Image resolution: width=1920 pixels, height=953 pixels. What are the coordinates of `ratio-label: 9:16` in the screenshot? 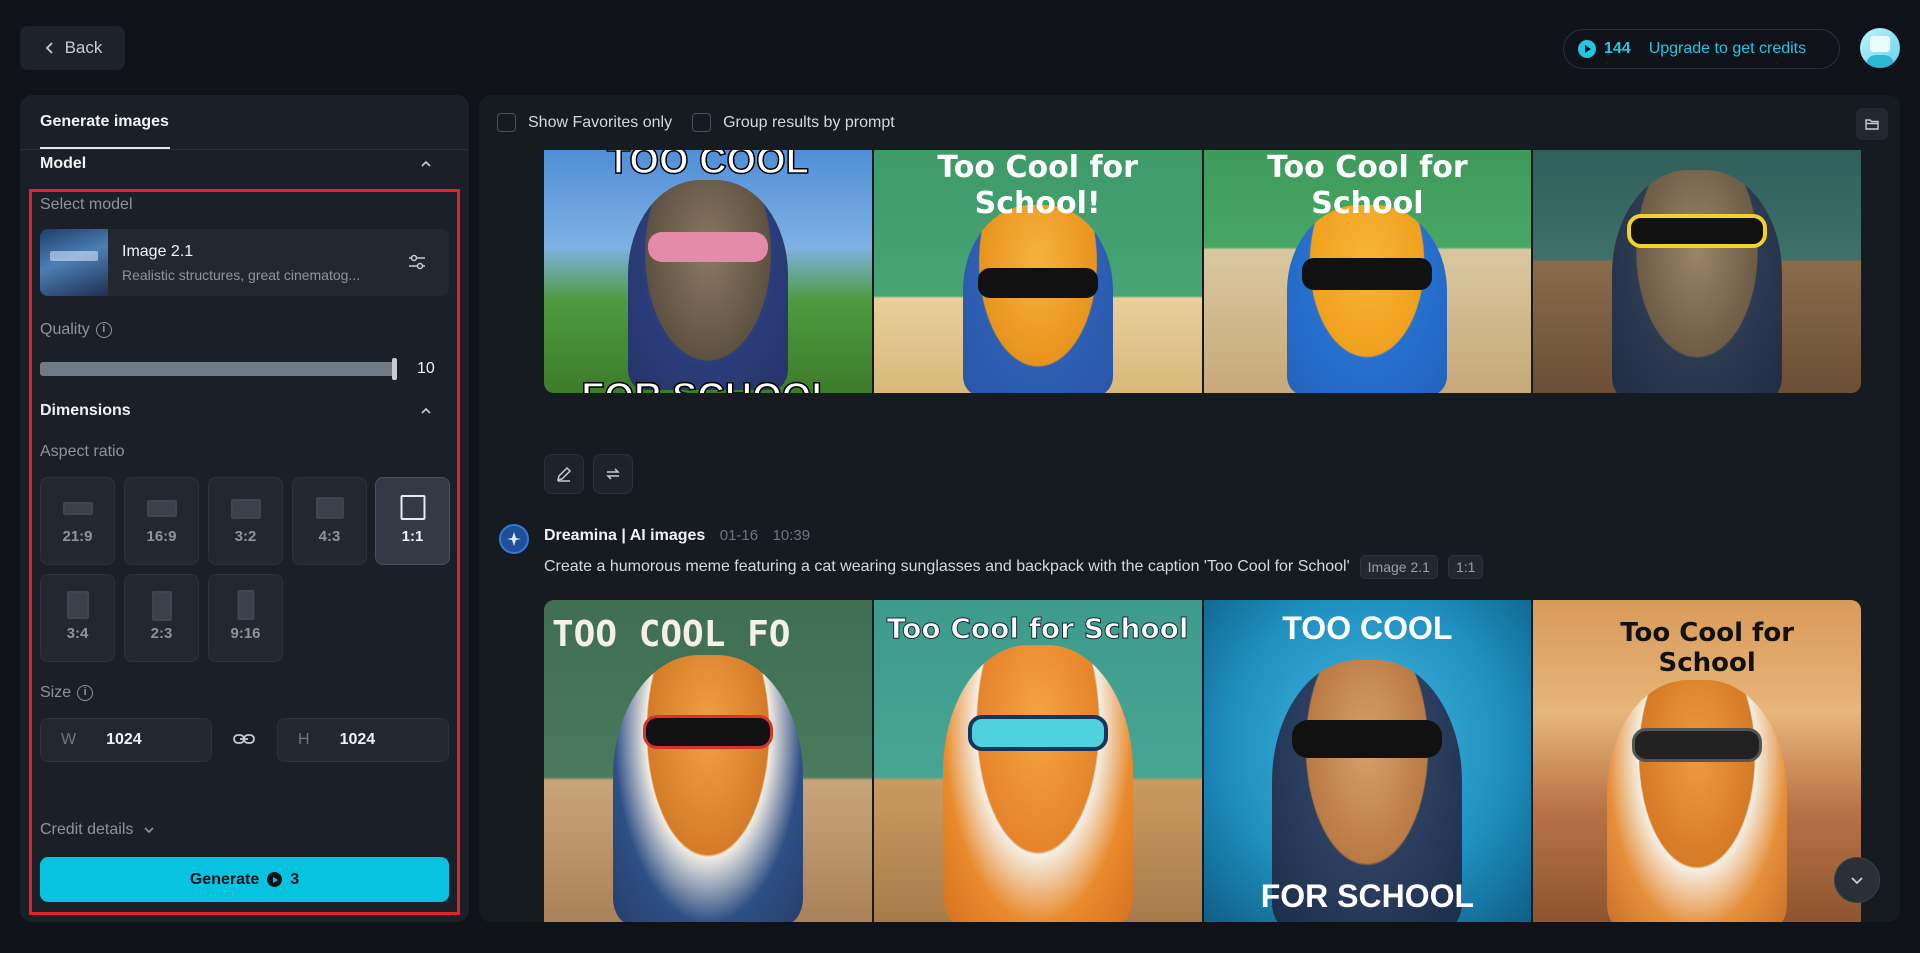 It's located at (245, 633).